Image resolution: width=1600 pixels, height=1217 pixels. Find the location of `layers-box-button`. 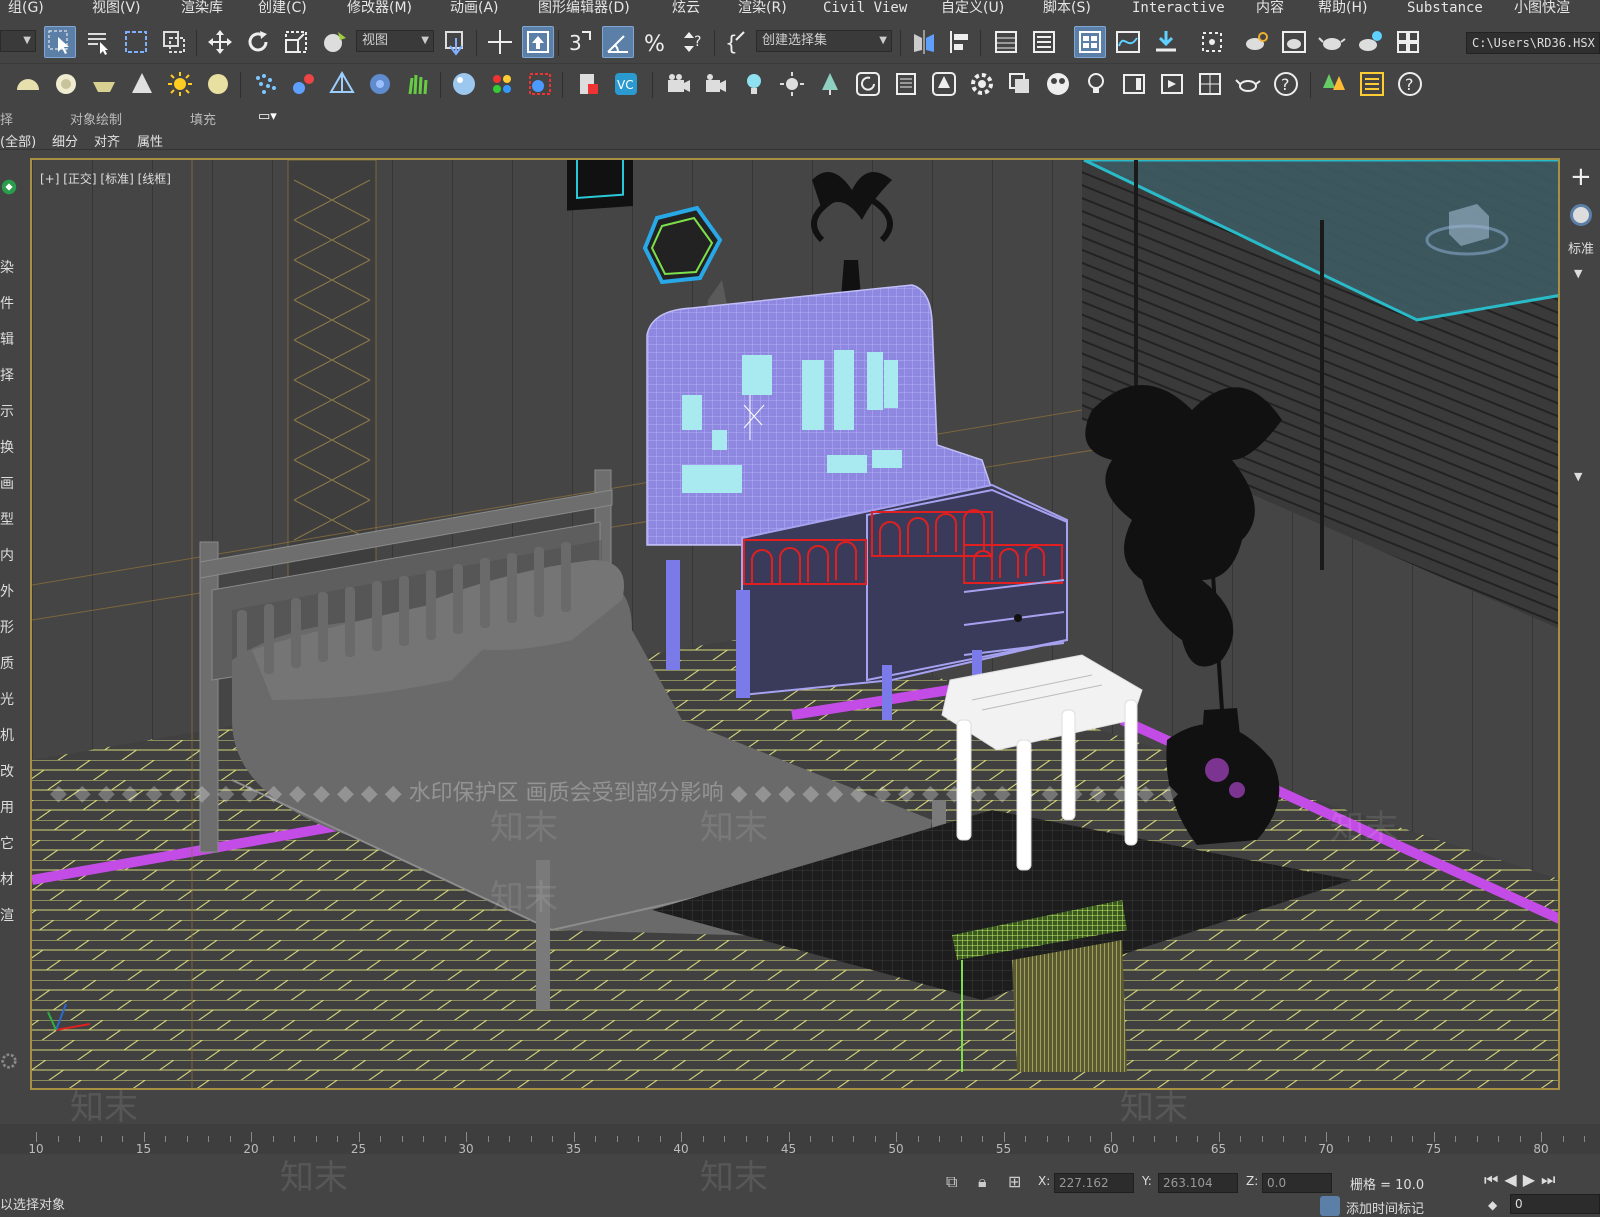

layers-box-button is located at coordinates (1020, 84).